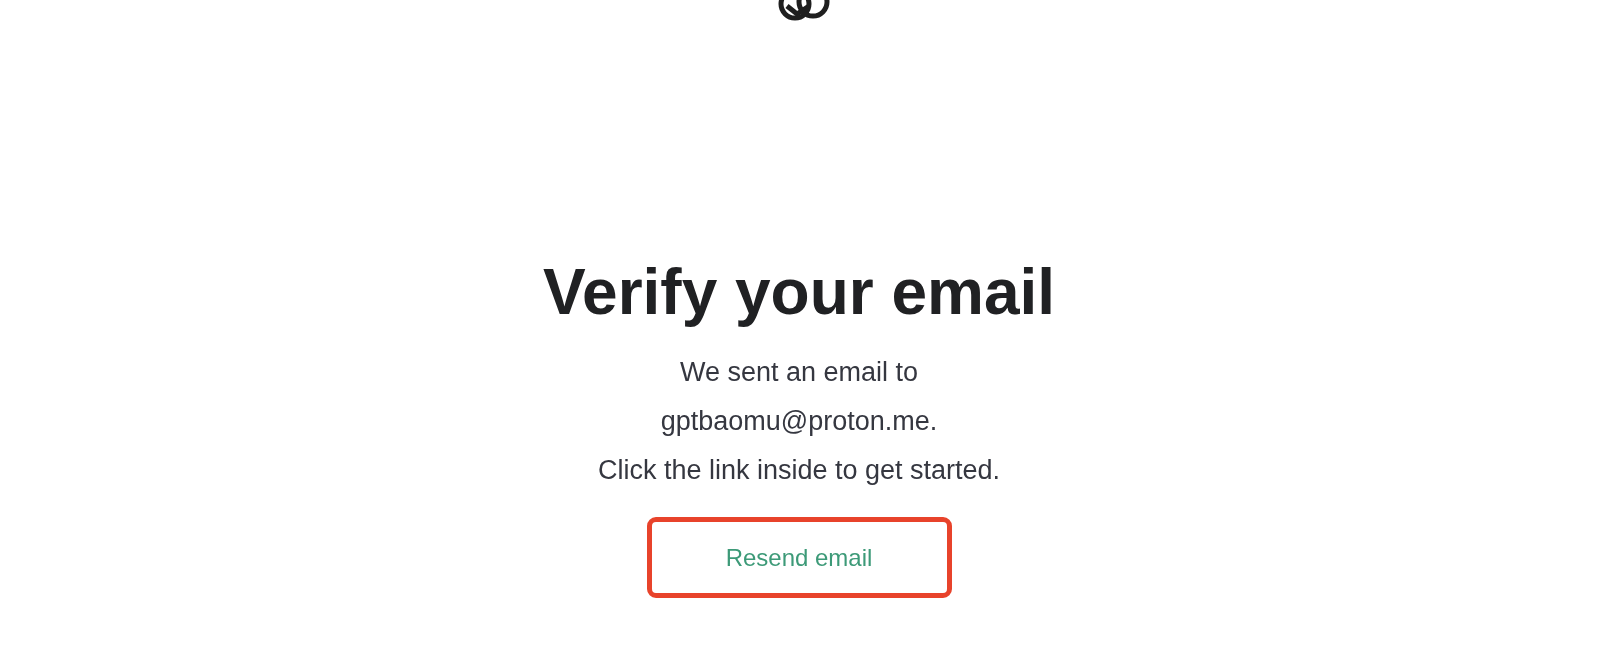  Describe the element at coordinates (799, 421) in the screenshot. I see `verification-message: We sent an email to gptbaomu@proton.me. Click the link inside to get started.` at that location.